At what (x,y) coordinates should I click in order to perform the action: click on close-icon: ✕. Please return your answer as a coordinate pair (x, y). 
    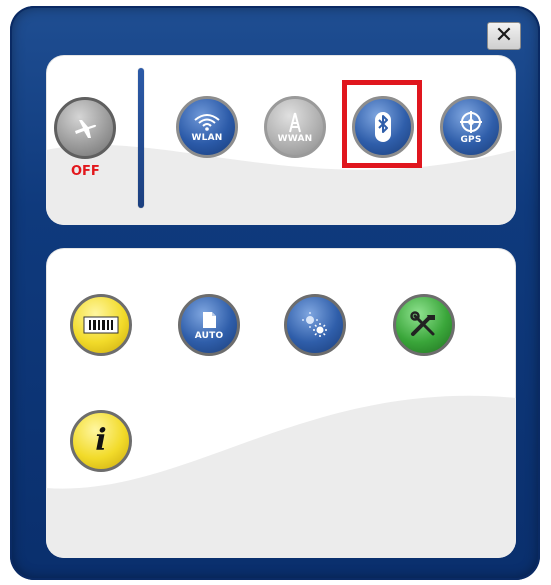
    Looking at the image, I should click on (504, 35).